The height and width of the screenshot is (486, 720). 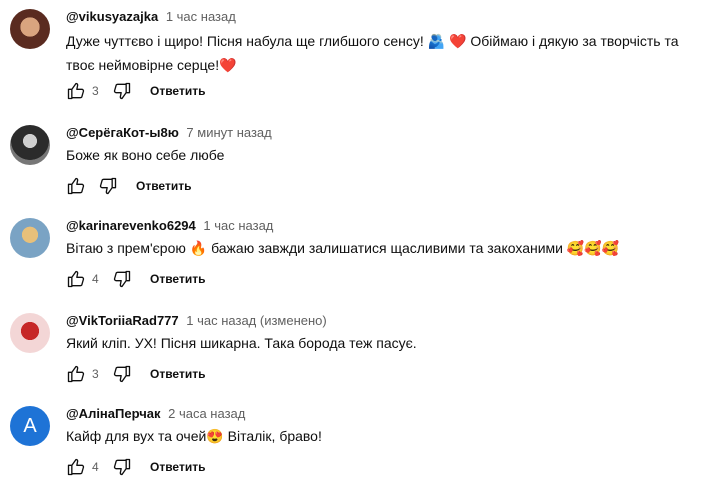 I want to click on fire-emoji: 🔥, so click(x=198, y=248).